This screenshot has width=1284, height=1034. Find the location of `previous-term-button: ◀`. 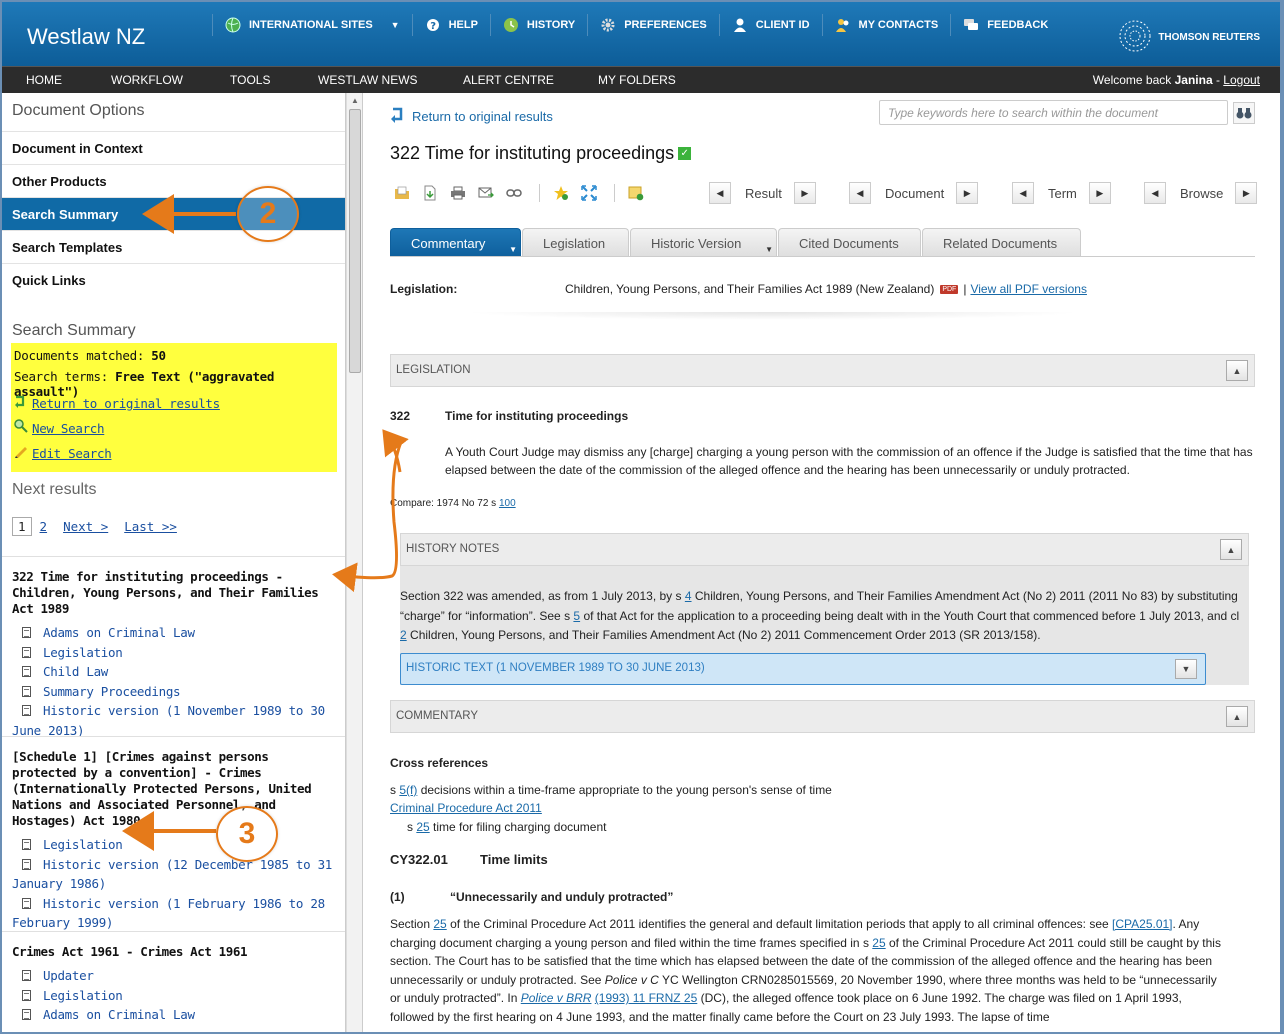

previous-term-button: ◀ is located at coordinates (1023, 193).